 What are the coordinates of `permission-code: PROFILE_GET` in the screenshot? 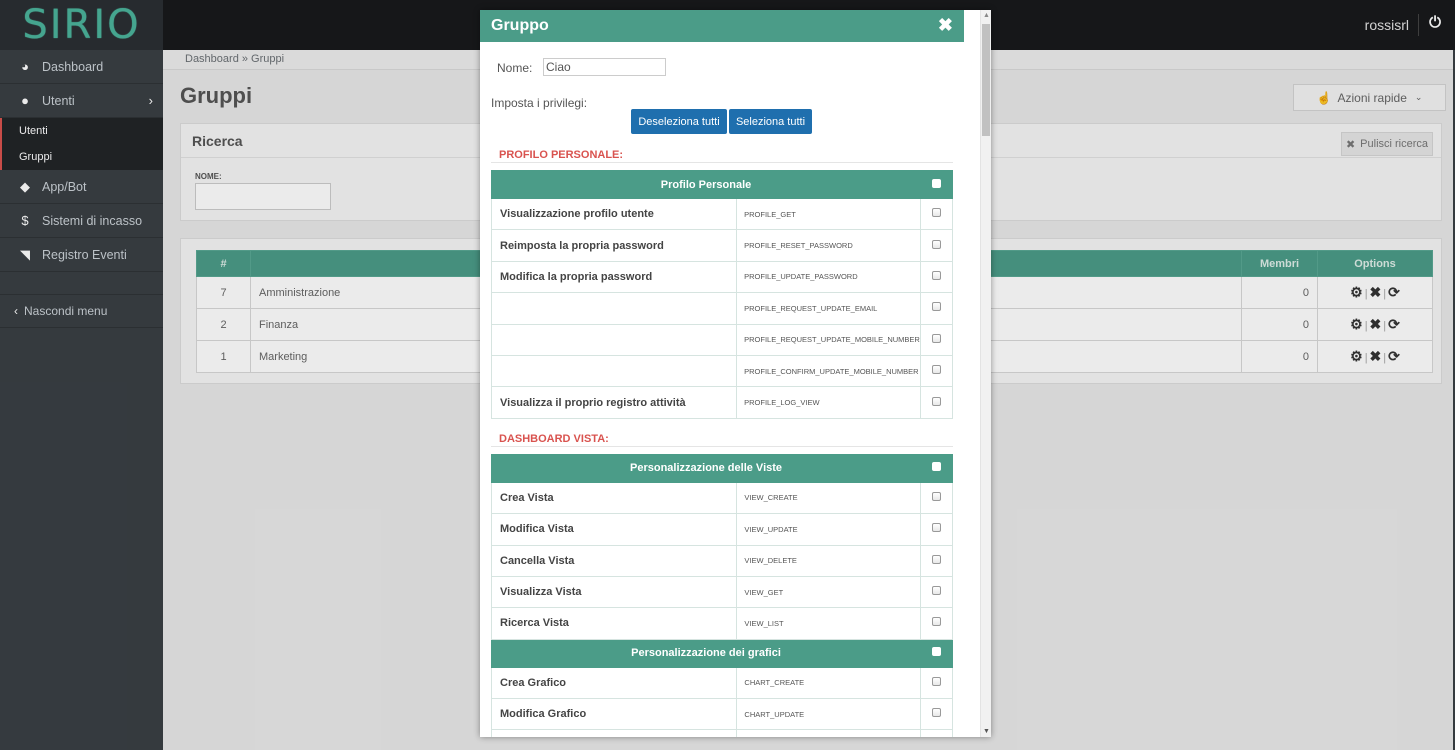 It's located at (829, 214).